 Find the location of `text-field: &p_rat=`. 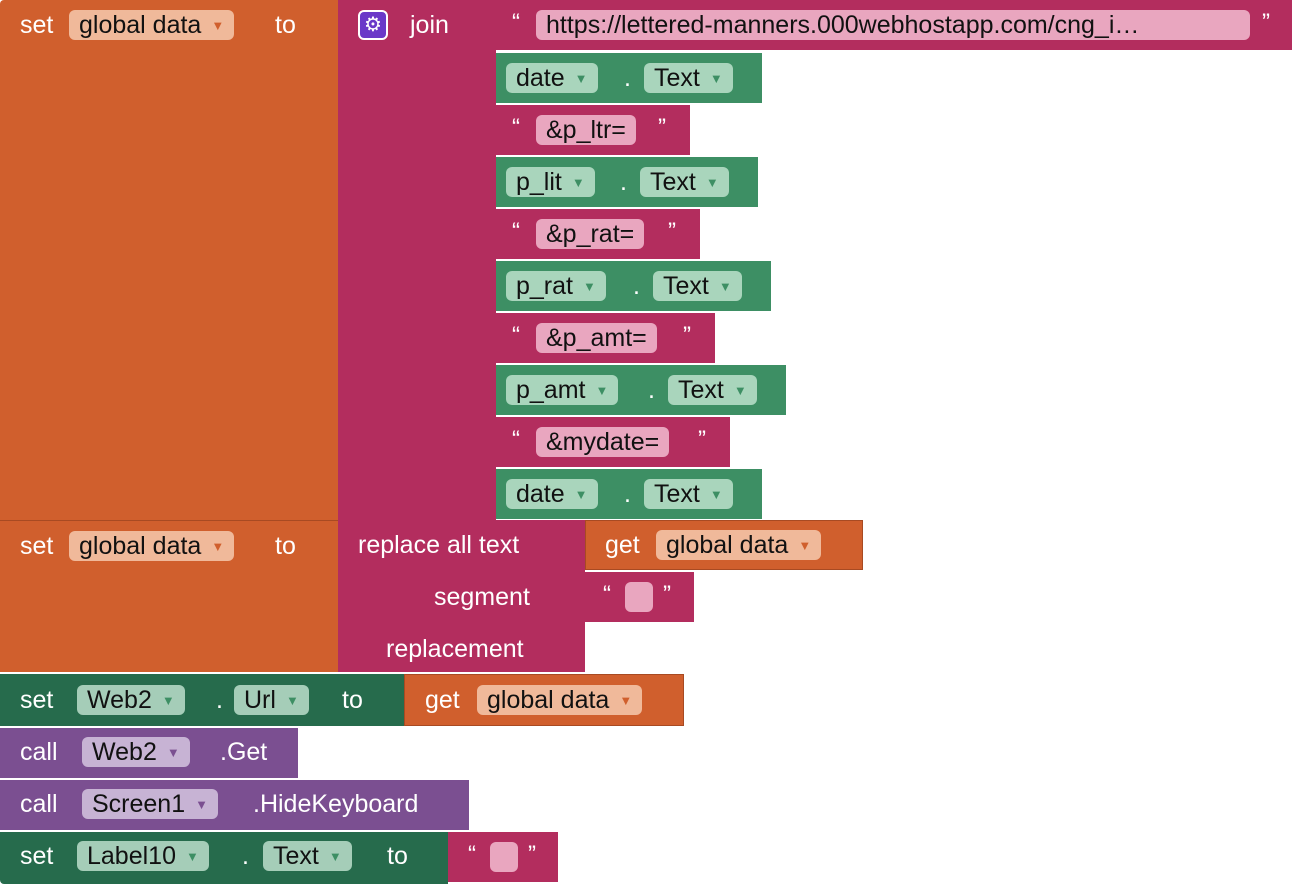

text-field: &p_rat= is located at coordinates (590, 234).